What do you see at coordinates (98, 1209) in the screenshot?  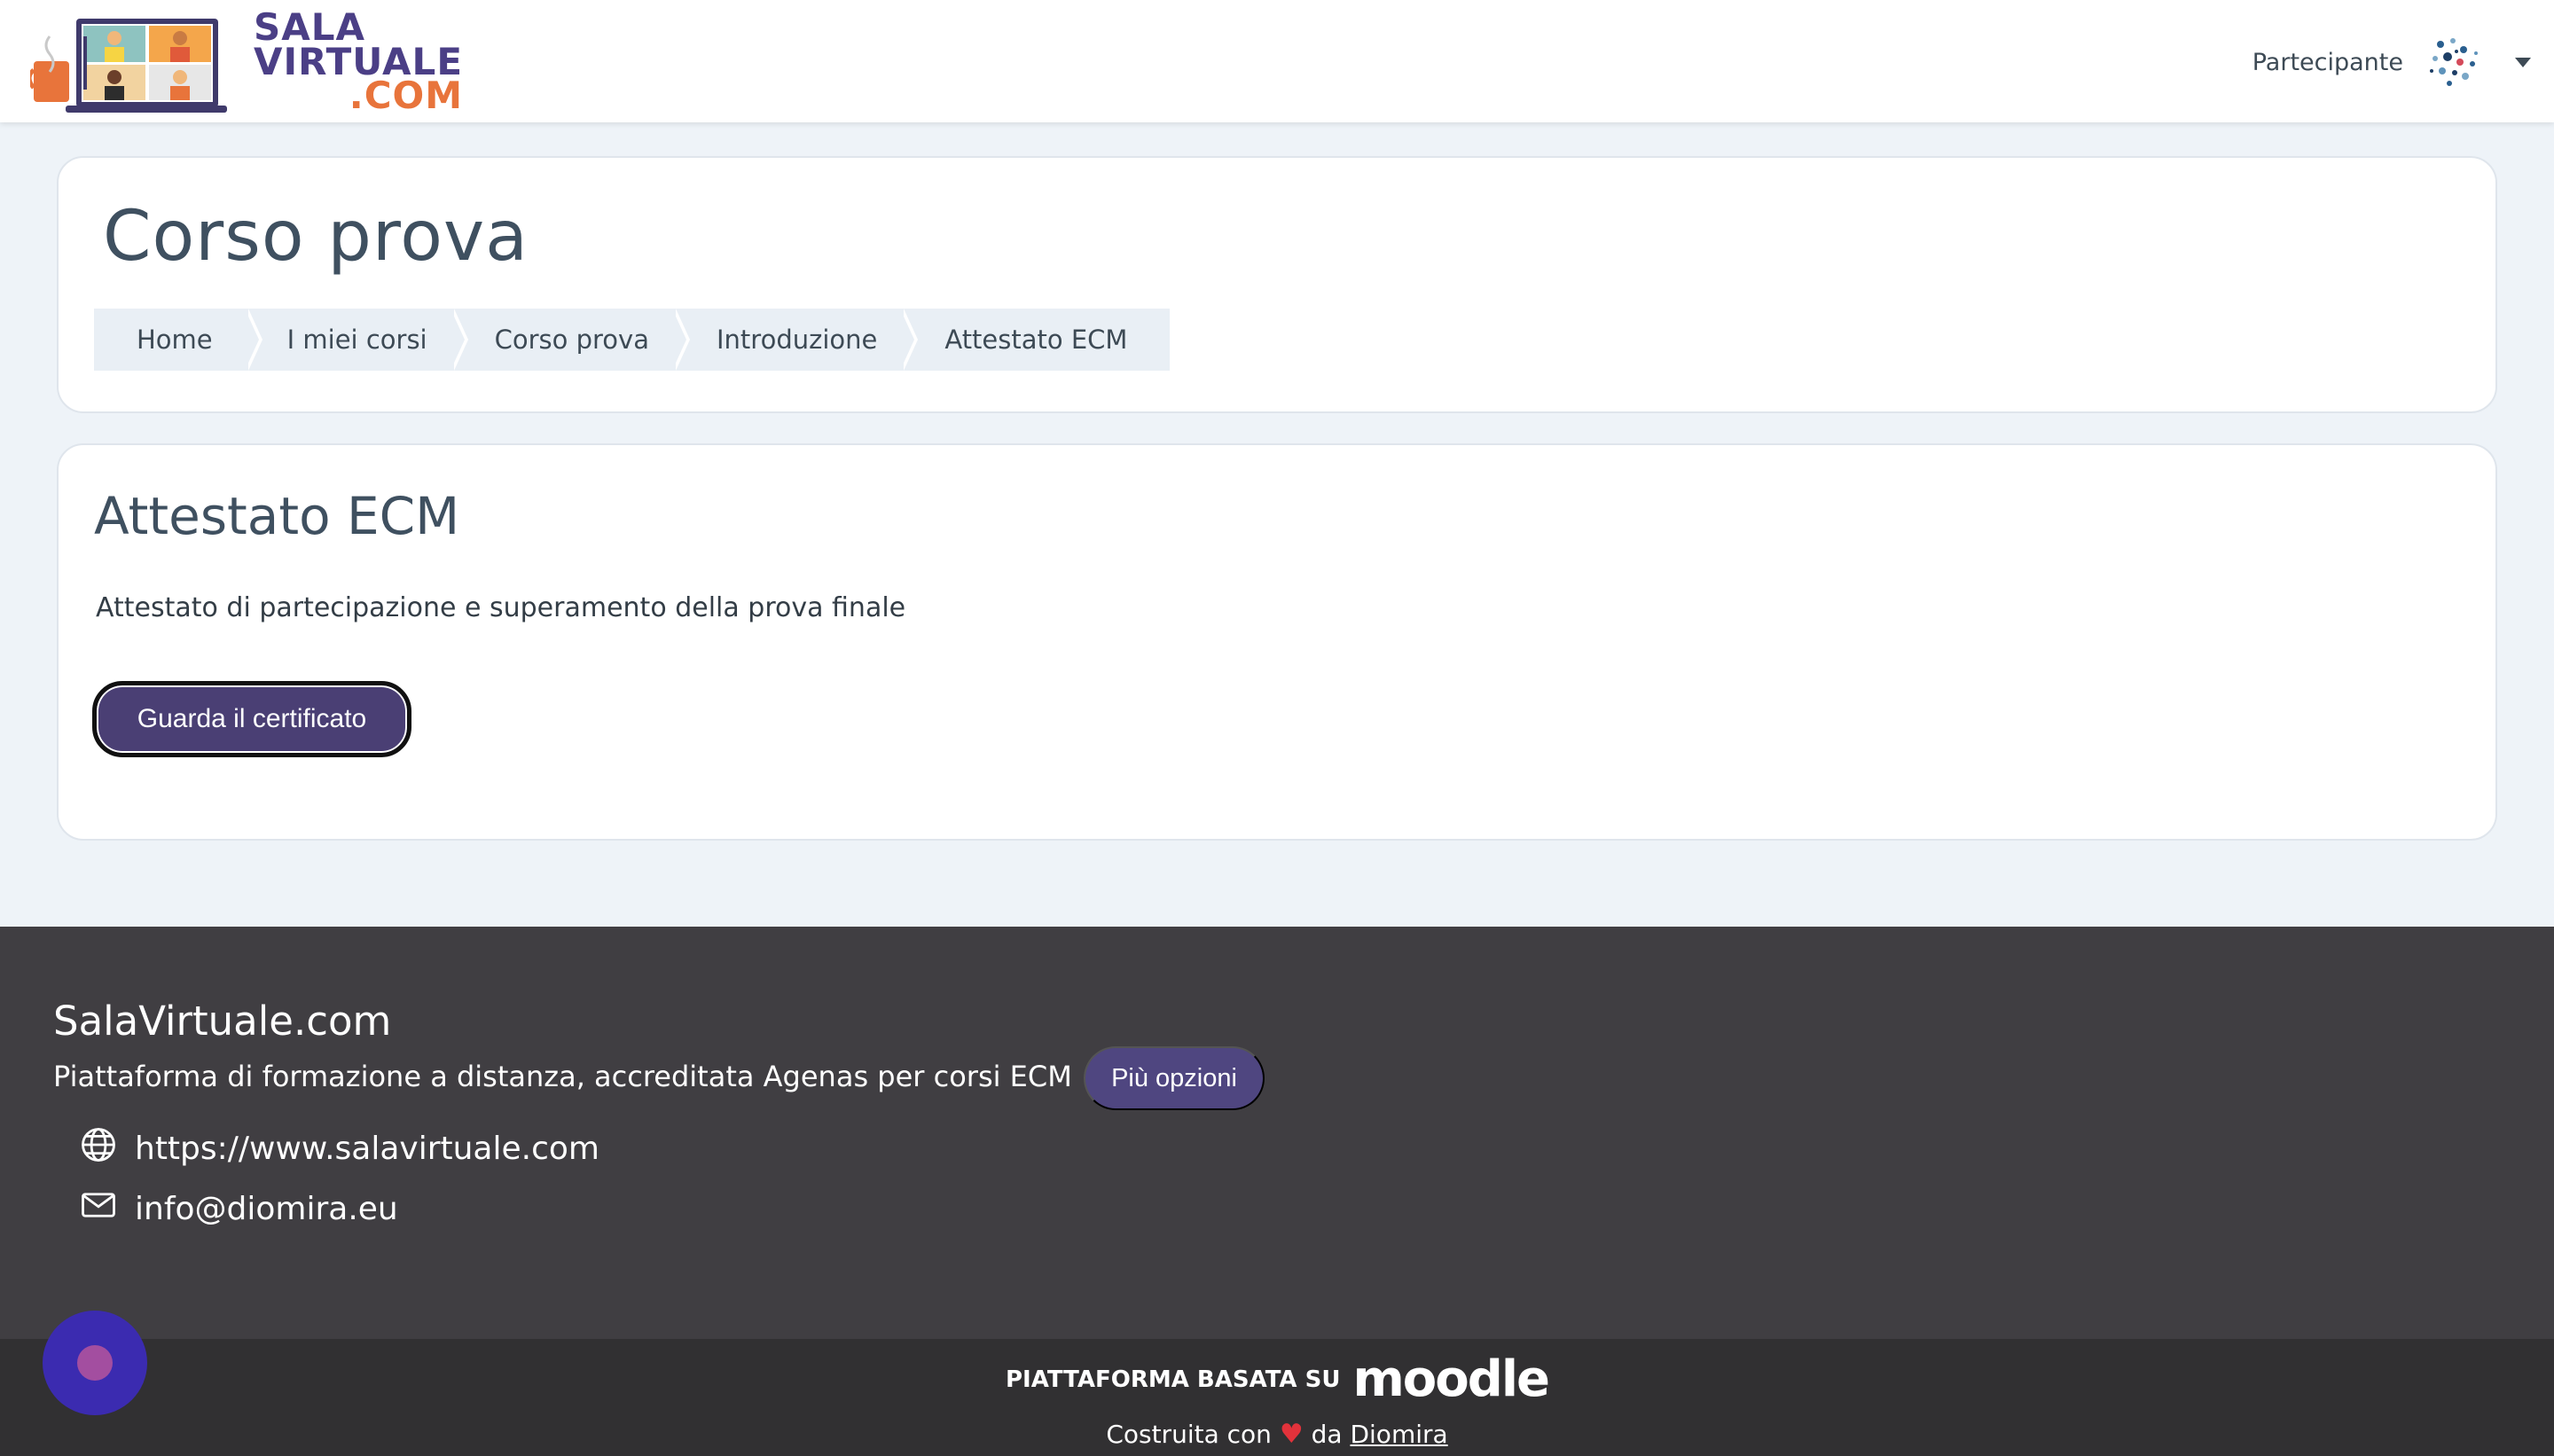 I see `envelope-icon` at bounding box center [98, 1209].